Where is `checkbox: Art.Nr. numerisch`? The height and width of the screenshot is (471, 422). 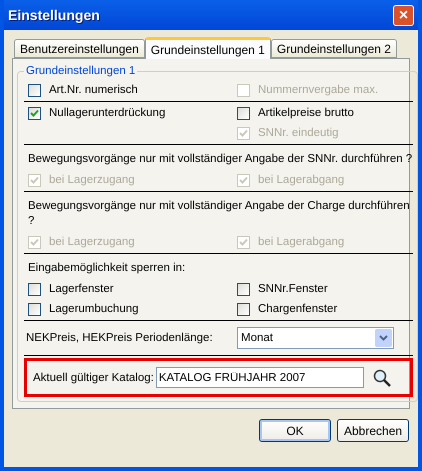 checkbox: Art.Nr. numerisch is located at coordinates (132, 90).